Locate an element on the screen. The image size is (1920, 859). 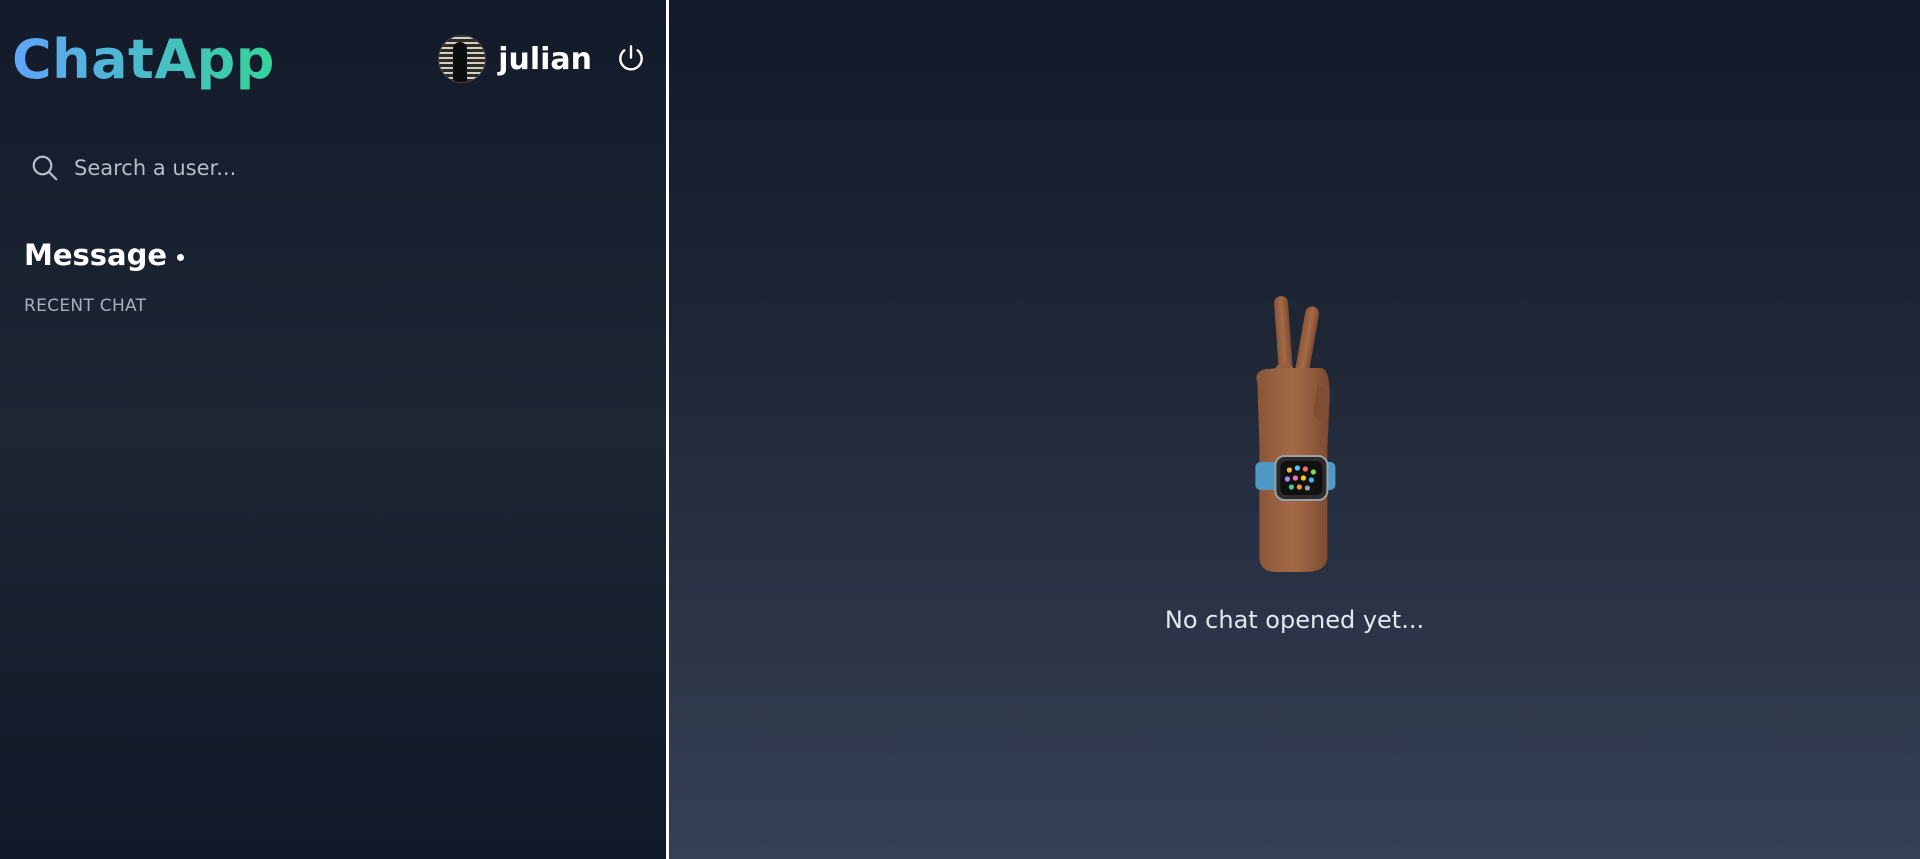
search-icon is located at coordinates (45, 168).